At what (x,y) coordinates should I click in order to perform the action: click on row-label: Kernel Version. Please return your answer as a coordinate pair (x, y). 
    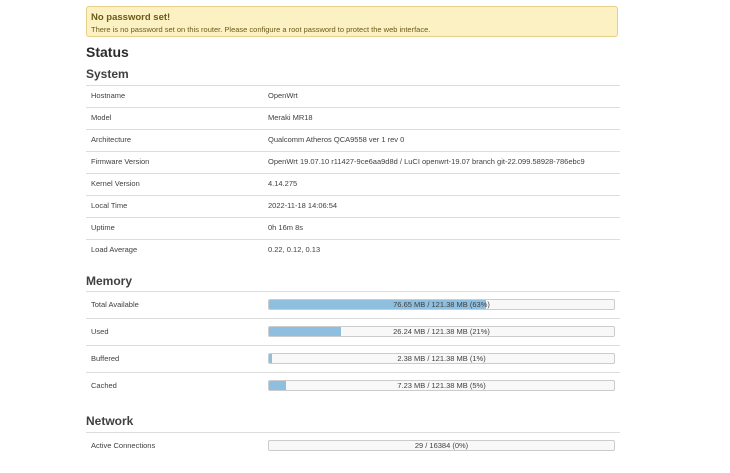
    Looking at the image, I should click on (115, 183).